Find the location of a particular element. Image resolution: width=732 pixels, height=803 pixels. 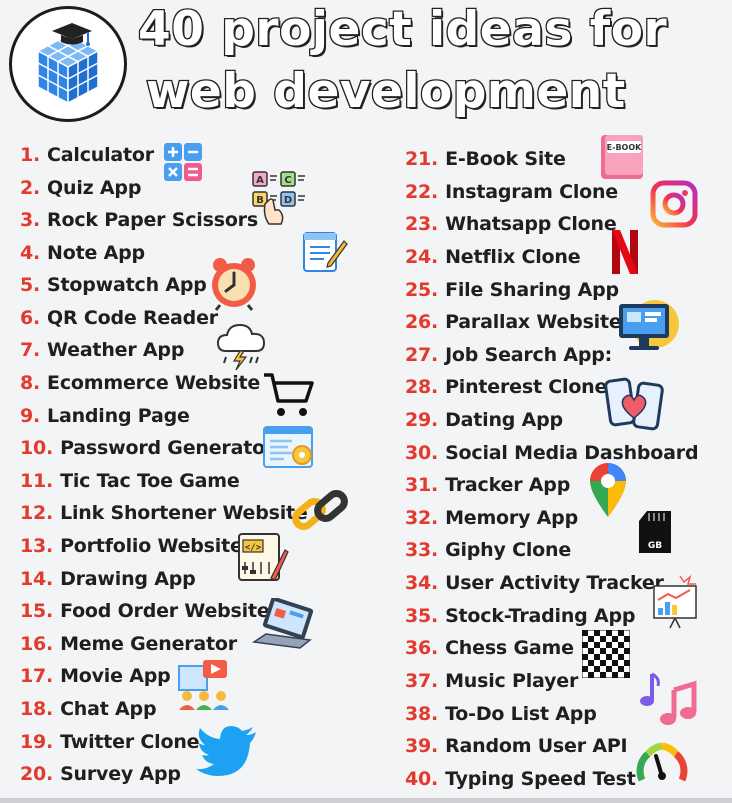

item-label: Tic Tac Toe Game is located at coordinates (150, 481).